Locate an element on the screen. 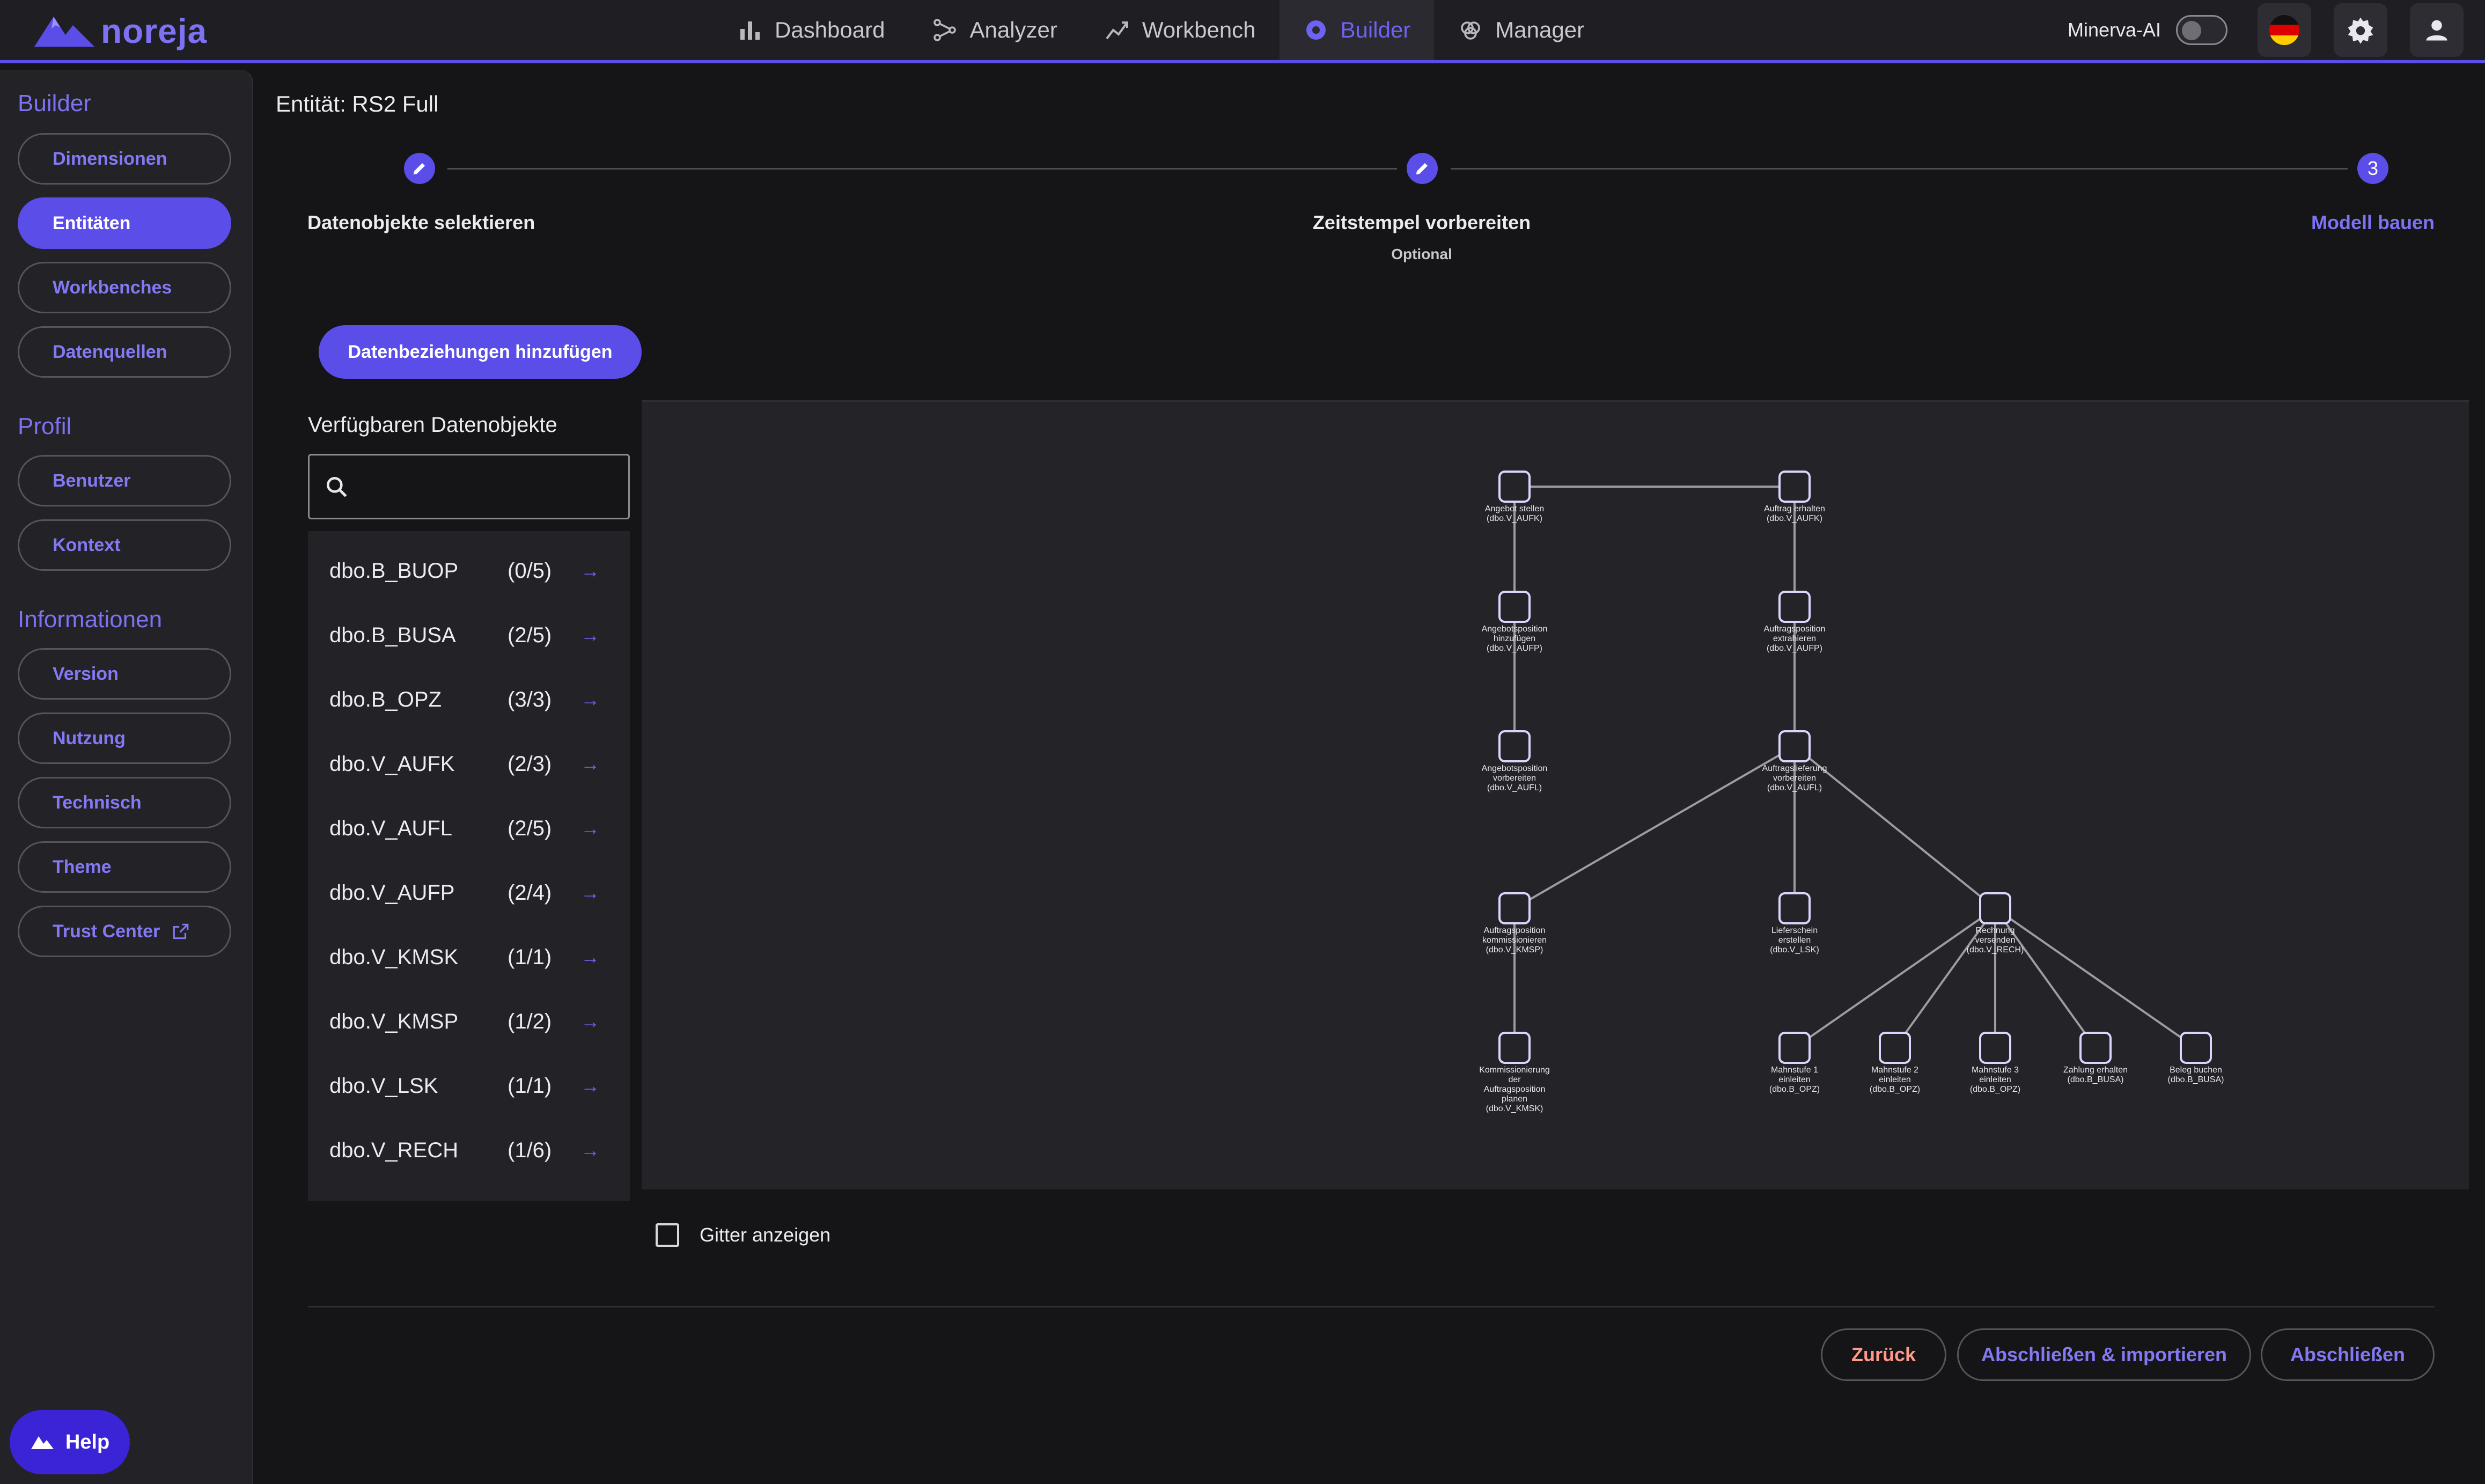  graph-node: Auftragslieferungvorbereiten(dbo.V_AUFL) is located at coordinates (1794, 761).